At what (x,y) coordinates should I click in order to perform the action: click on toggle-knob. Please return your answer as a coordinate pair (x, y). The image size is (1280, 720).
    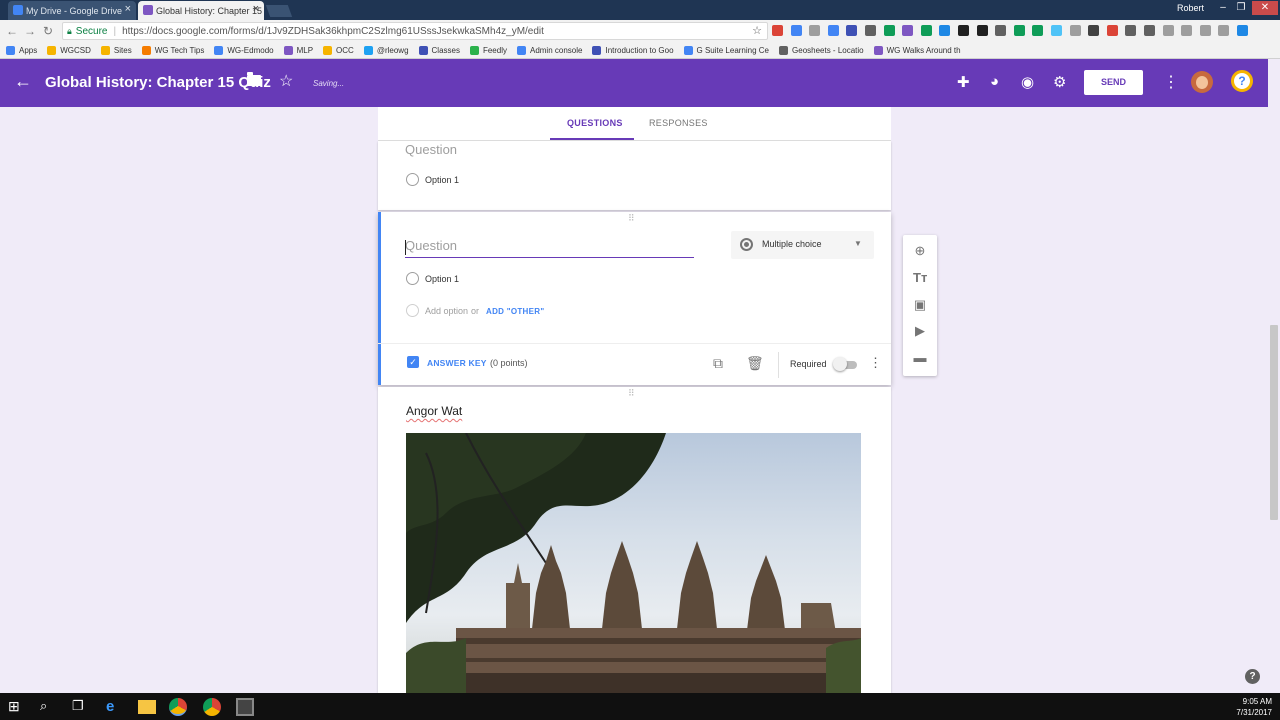
    Looking at the image, I should click on (840, 364).